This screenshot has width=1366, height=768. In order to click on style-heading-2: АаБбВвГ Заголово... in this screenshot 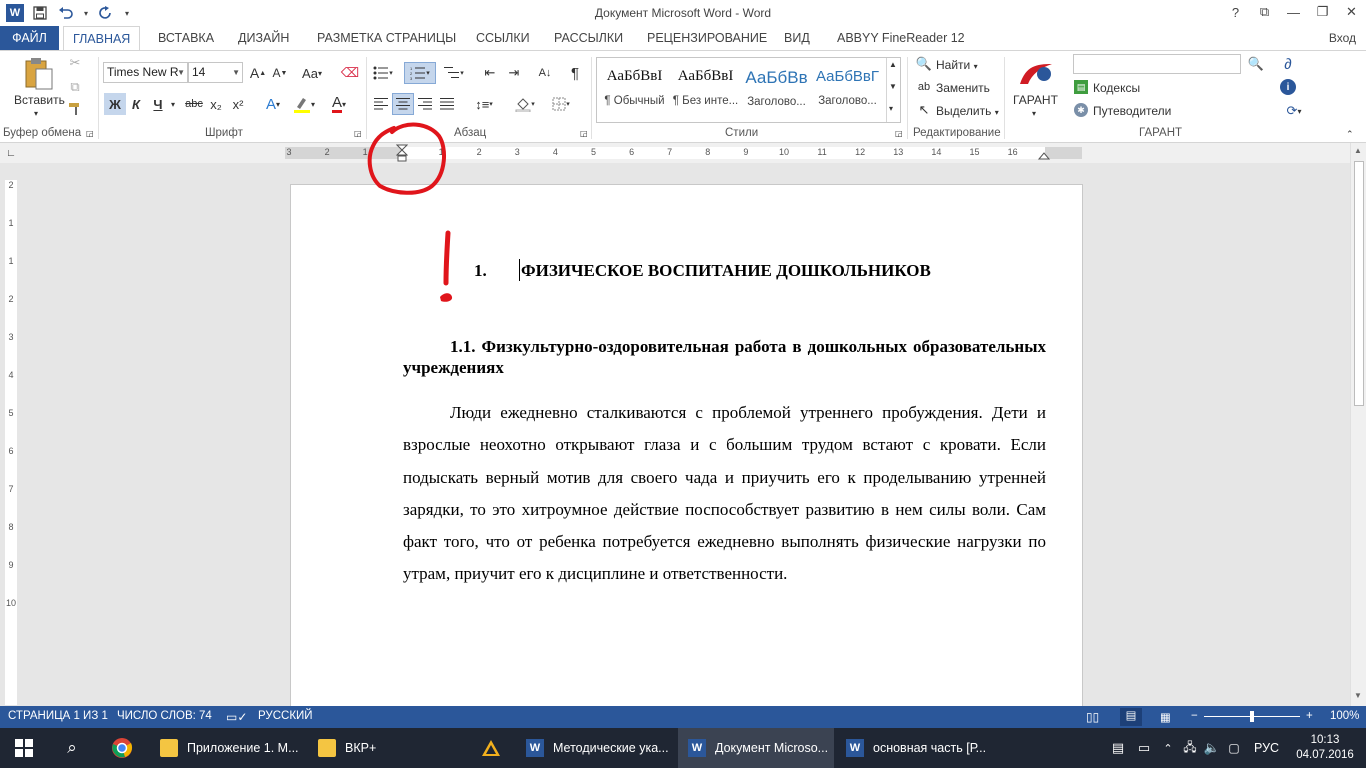, I will do `click(847, 90)`.